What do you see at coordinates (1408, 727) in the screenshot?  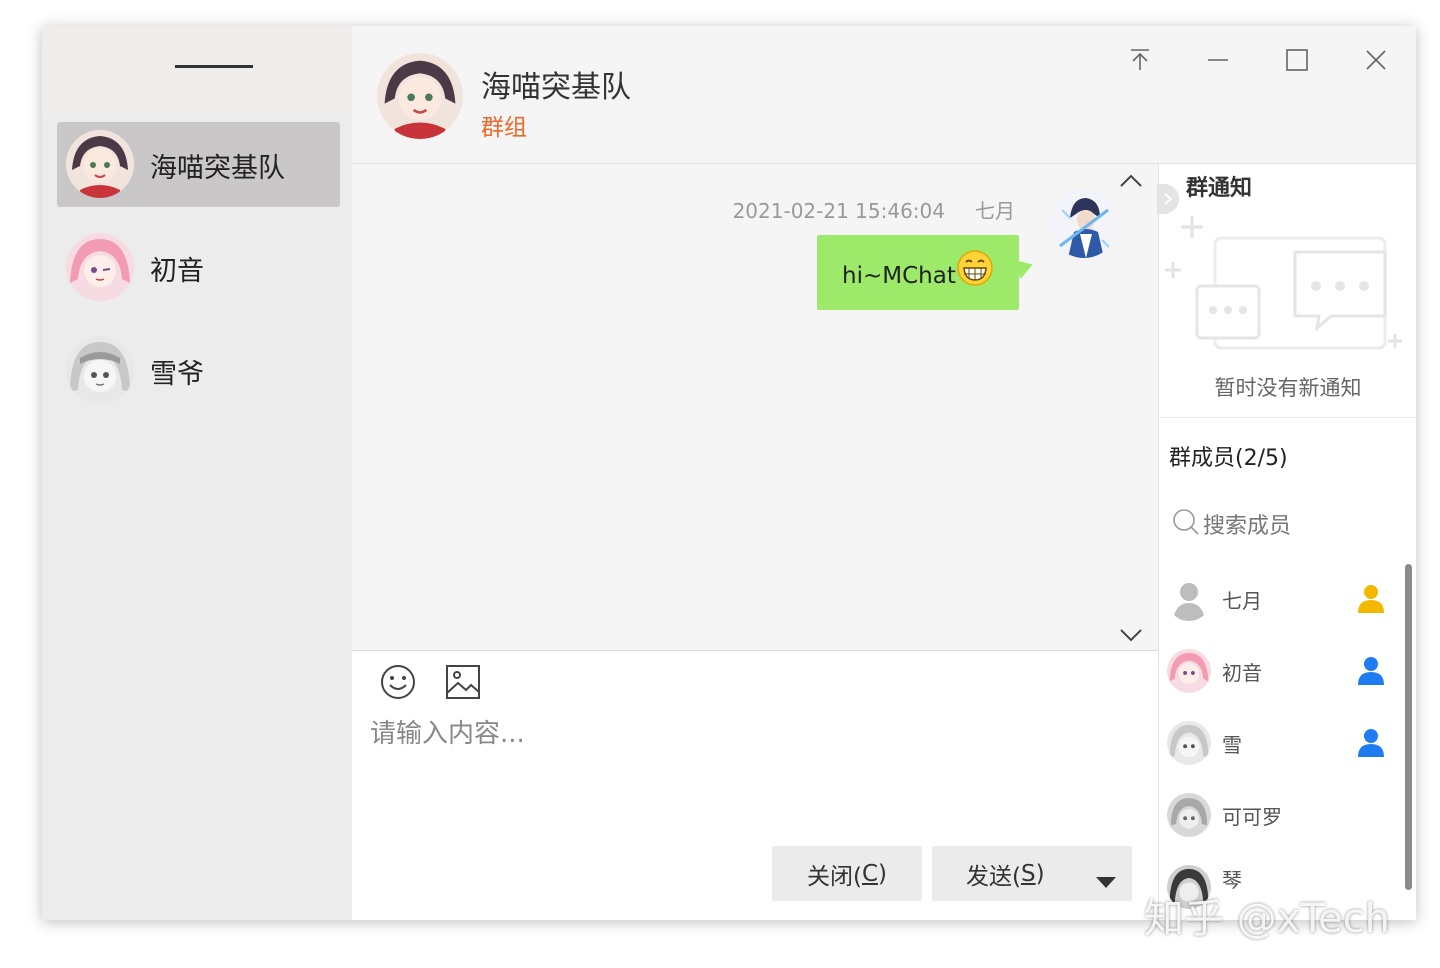 I see `member-list-scrollbar` at bounding box center [1408, 727].